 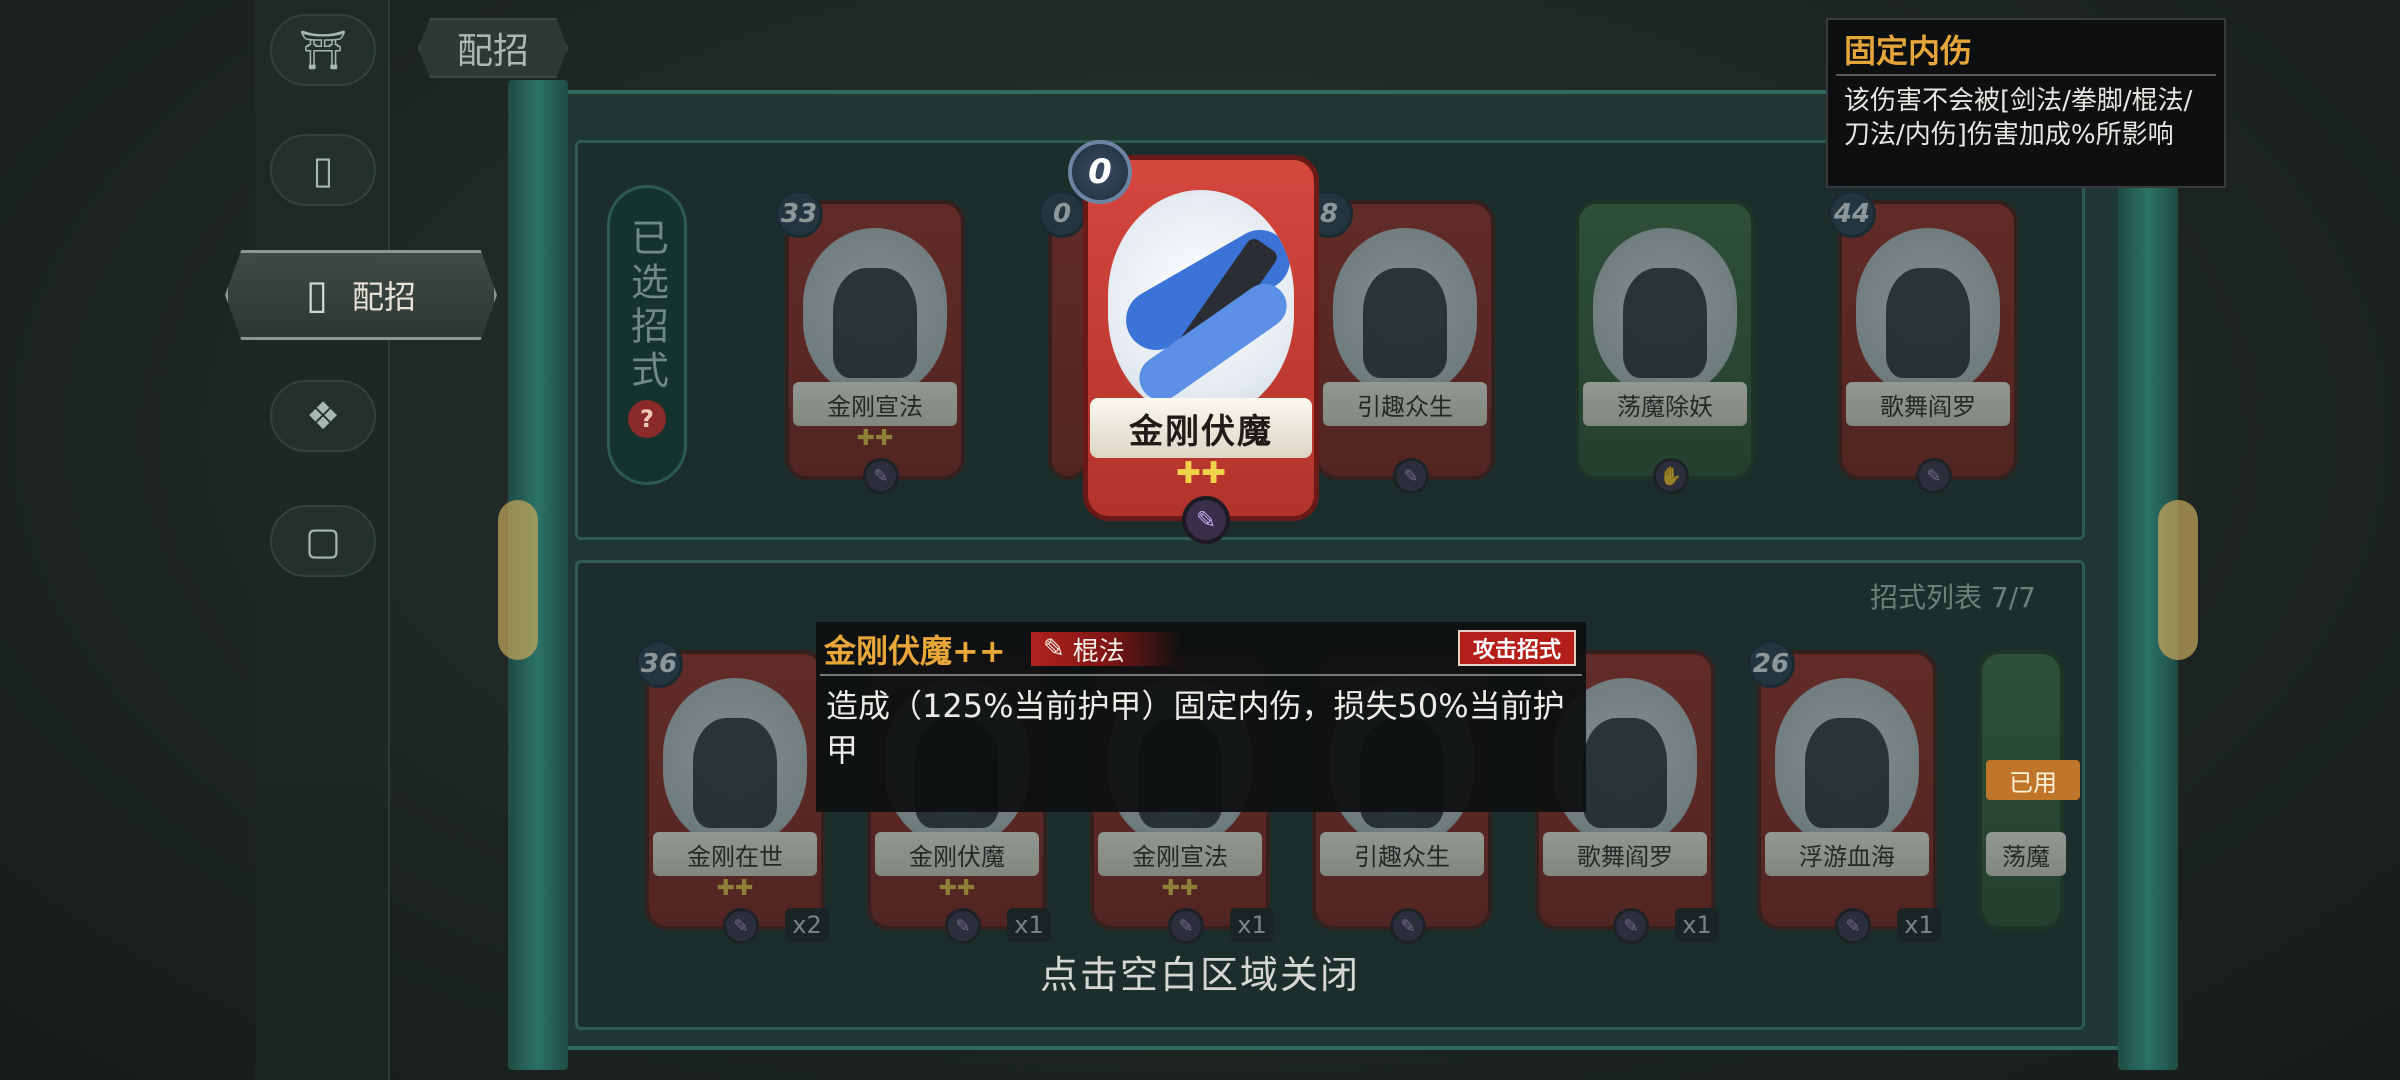 What do you see at coordinates (2026, 75) in the screenshot?
I see `tooltip-divider` at bounding box center [2026, 75].